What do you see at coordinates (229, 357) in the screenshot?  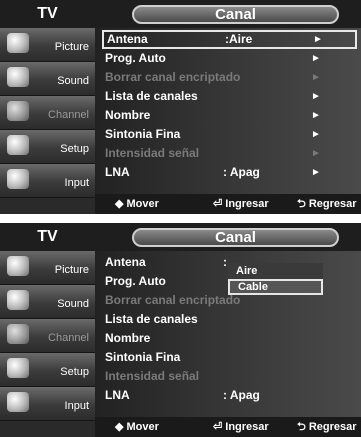 I see `menu-item-sintonia-fina: Sintonia Fina` at bounding box center [229, 357].